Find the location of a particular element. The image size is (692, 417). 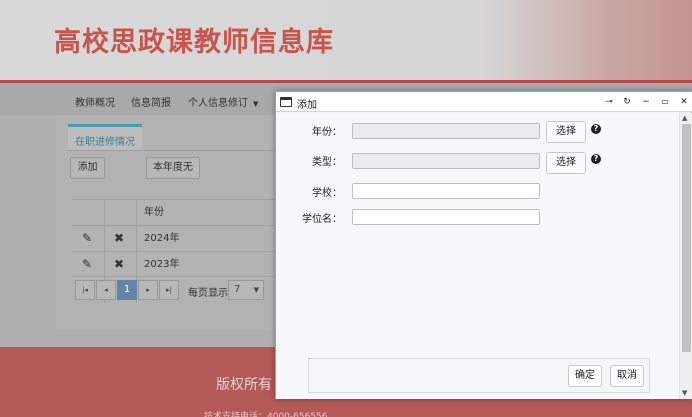

type-label: 类型： is located at coordinates (327, 162).